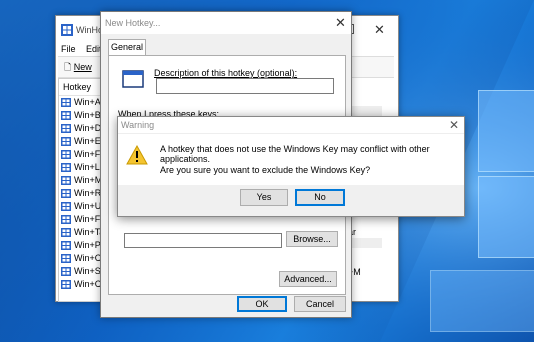  I want to click on description-input, so click(245, 86).